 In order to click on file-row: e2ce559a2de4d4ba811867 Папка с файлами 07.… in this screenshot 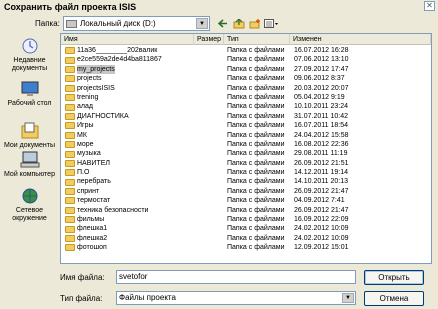, I will do `click(246, 59)`.